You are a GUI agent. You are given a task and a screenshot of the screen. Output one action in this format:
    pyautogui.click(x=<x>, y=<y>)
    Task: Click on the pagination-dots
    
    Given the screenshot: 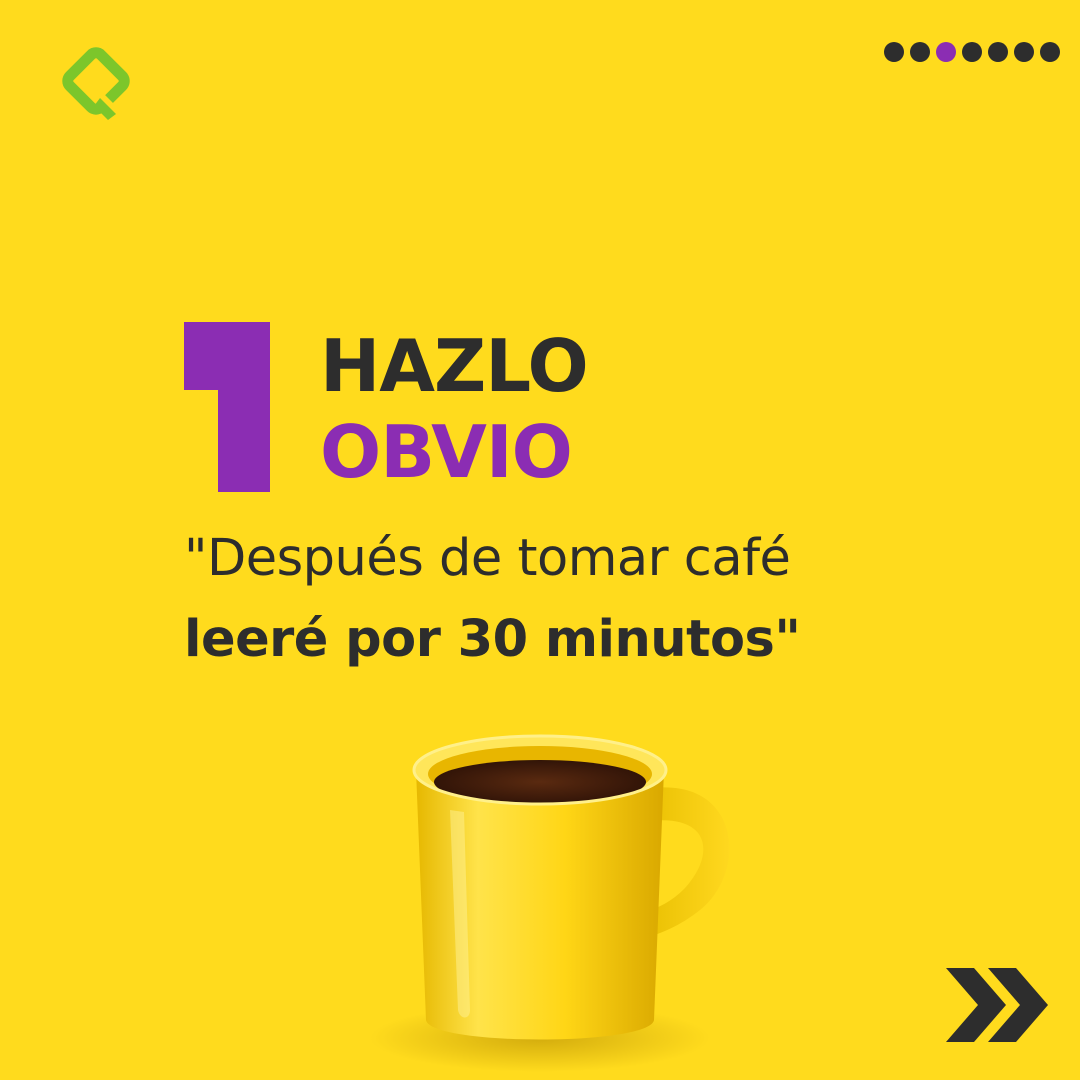 What is the action you would take?
    pyautogui.click(x=972, y=52)
    